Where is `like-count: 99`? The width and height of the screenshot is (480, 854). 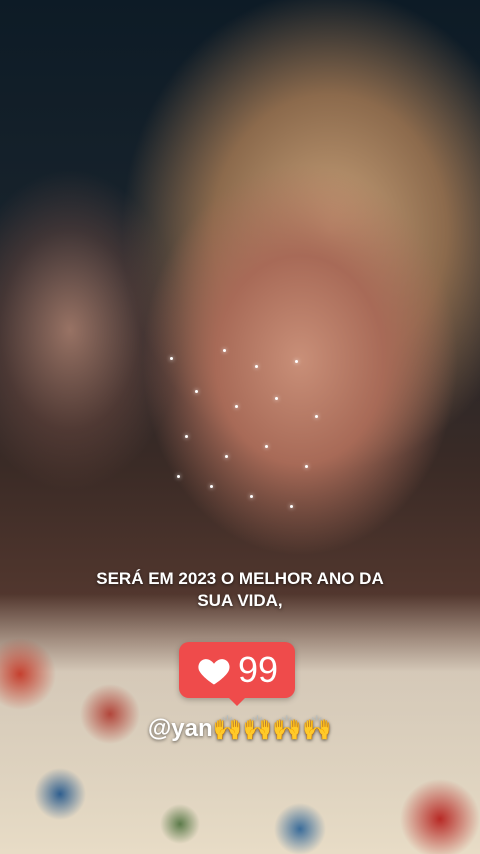 like-count: 99 is located at coordinates (258, 669).